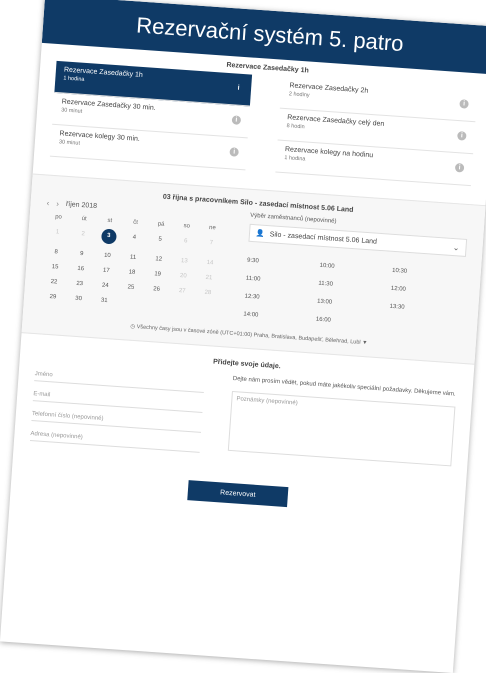 Image resolution: width=486 pixels, height=673 pixels. Describe the element at coordinates (428, 273) in the screenshot. I see `time-slot: 10:30` at that location.